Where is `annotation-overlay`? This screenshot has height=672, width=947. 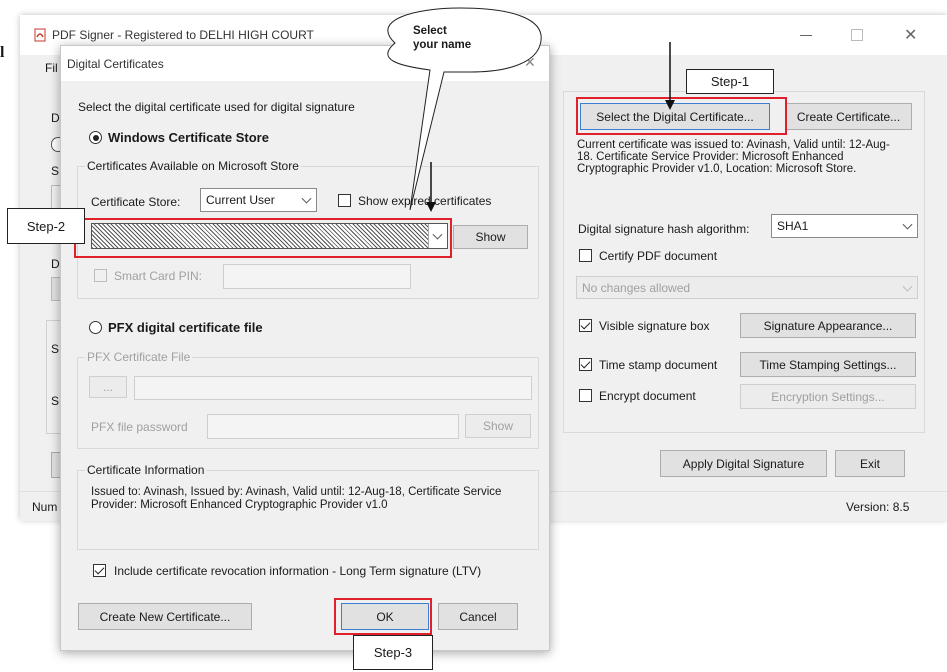
annotation-overlay is located at coordinates (531, 109).